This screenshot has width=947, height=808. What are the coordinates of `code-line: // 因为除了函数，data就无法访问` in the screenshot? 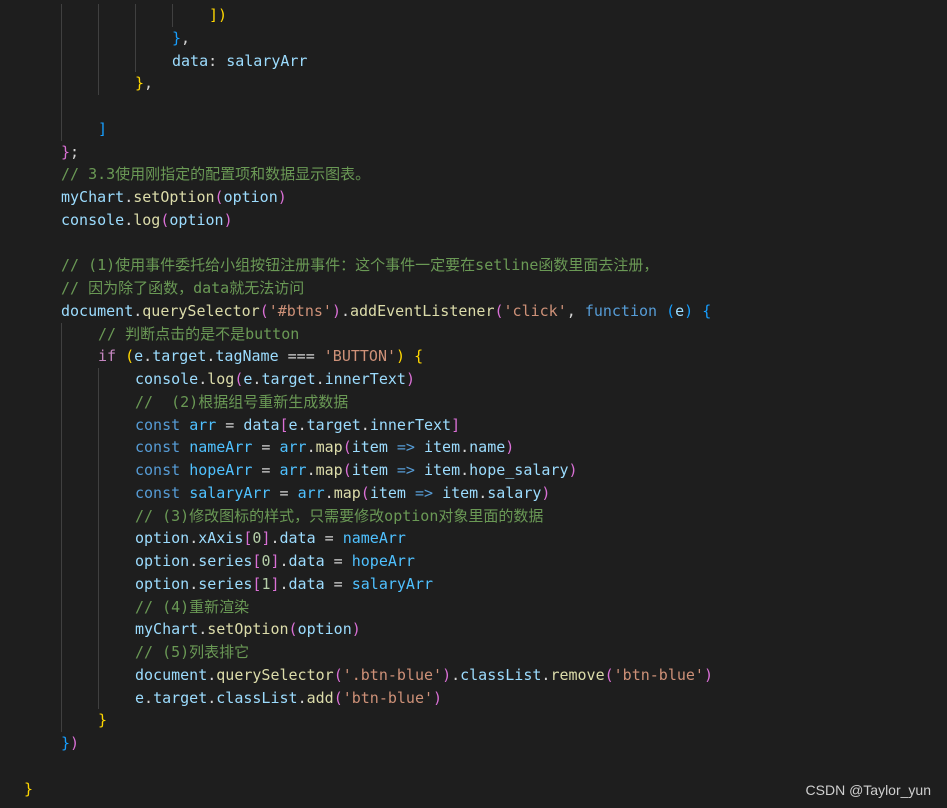 It's located at (182, 288).